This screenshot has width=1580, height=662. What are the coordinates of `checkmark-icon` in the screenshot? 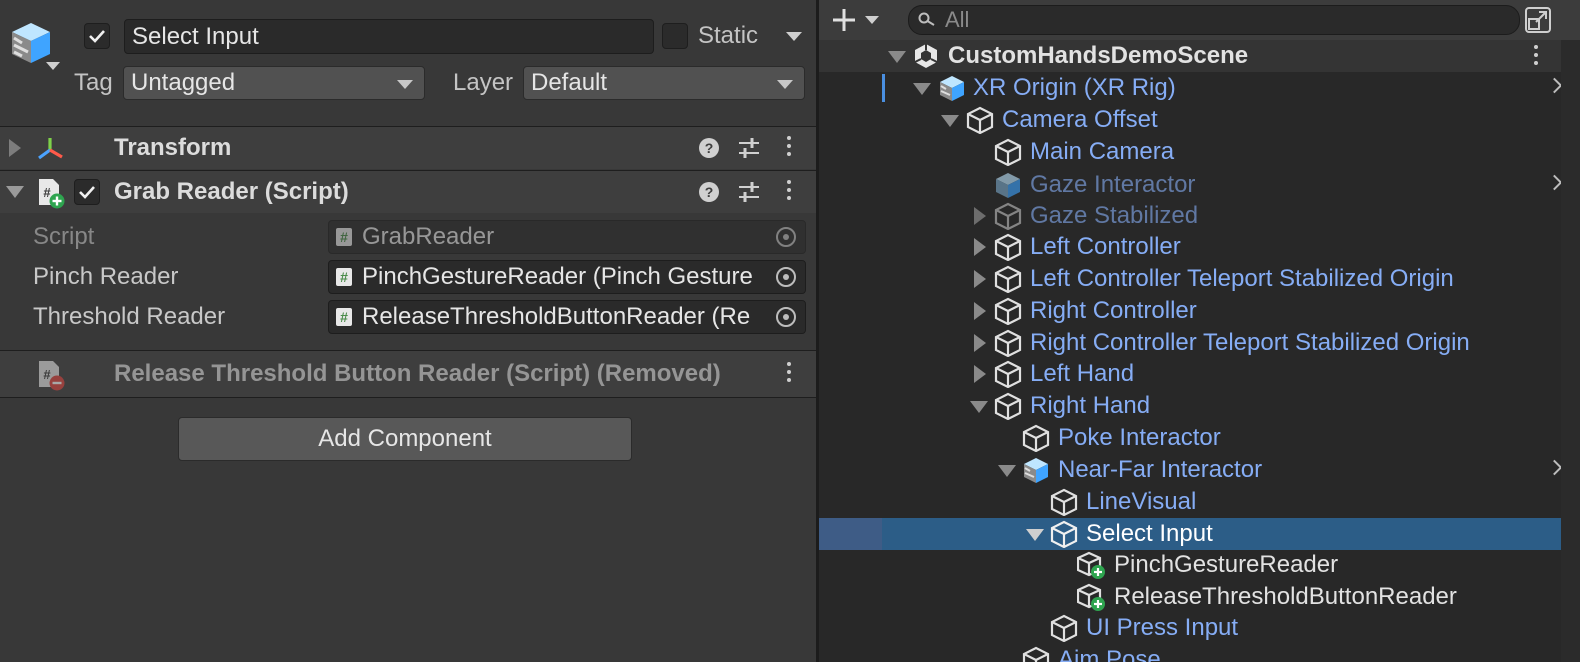 It's located at (97, 36).